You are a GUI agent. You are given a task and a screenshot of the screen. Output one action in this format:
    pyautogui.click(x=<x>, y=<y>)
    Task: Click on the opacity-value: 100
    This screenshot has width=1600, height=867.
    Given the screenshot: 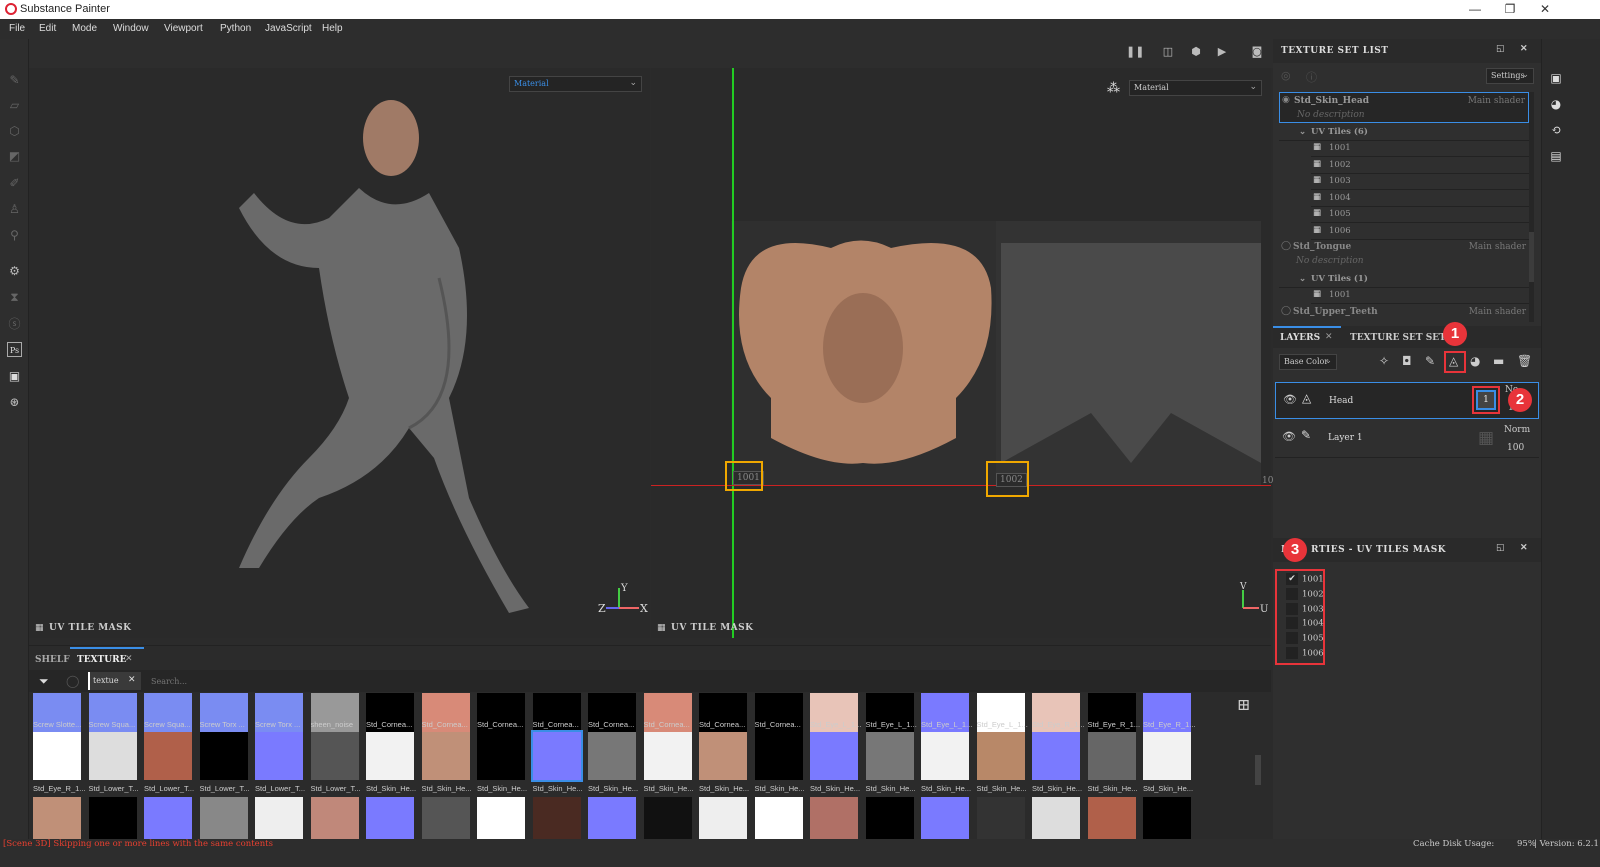 What is the action you would take?
    pyautogui.click(x=1515, y=448)
    